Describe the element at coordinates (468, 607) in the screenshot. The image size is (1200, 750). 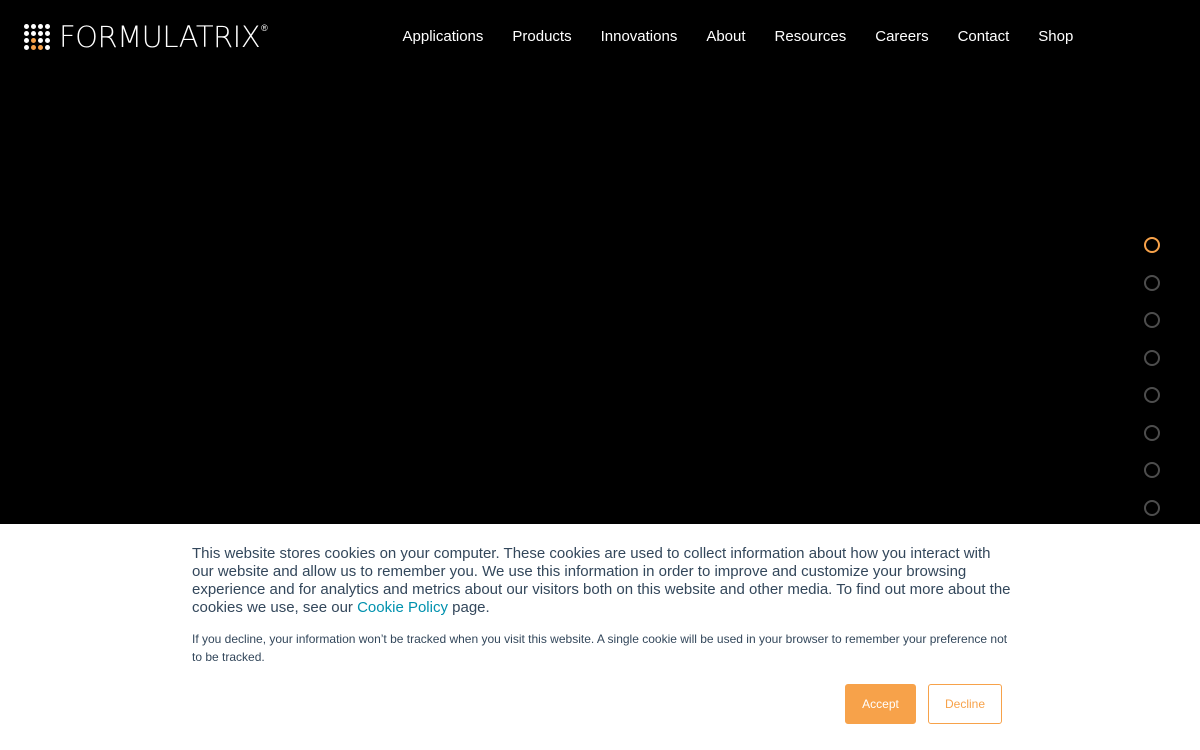
I see `cookie-message-suffix: page.` at that location.